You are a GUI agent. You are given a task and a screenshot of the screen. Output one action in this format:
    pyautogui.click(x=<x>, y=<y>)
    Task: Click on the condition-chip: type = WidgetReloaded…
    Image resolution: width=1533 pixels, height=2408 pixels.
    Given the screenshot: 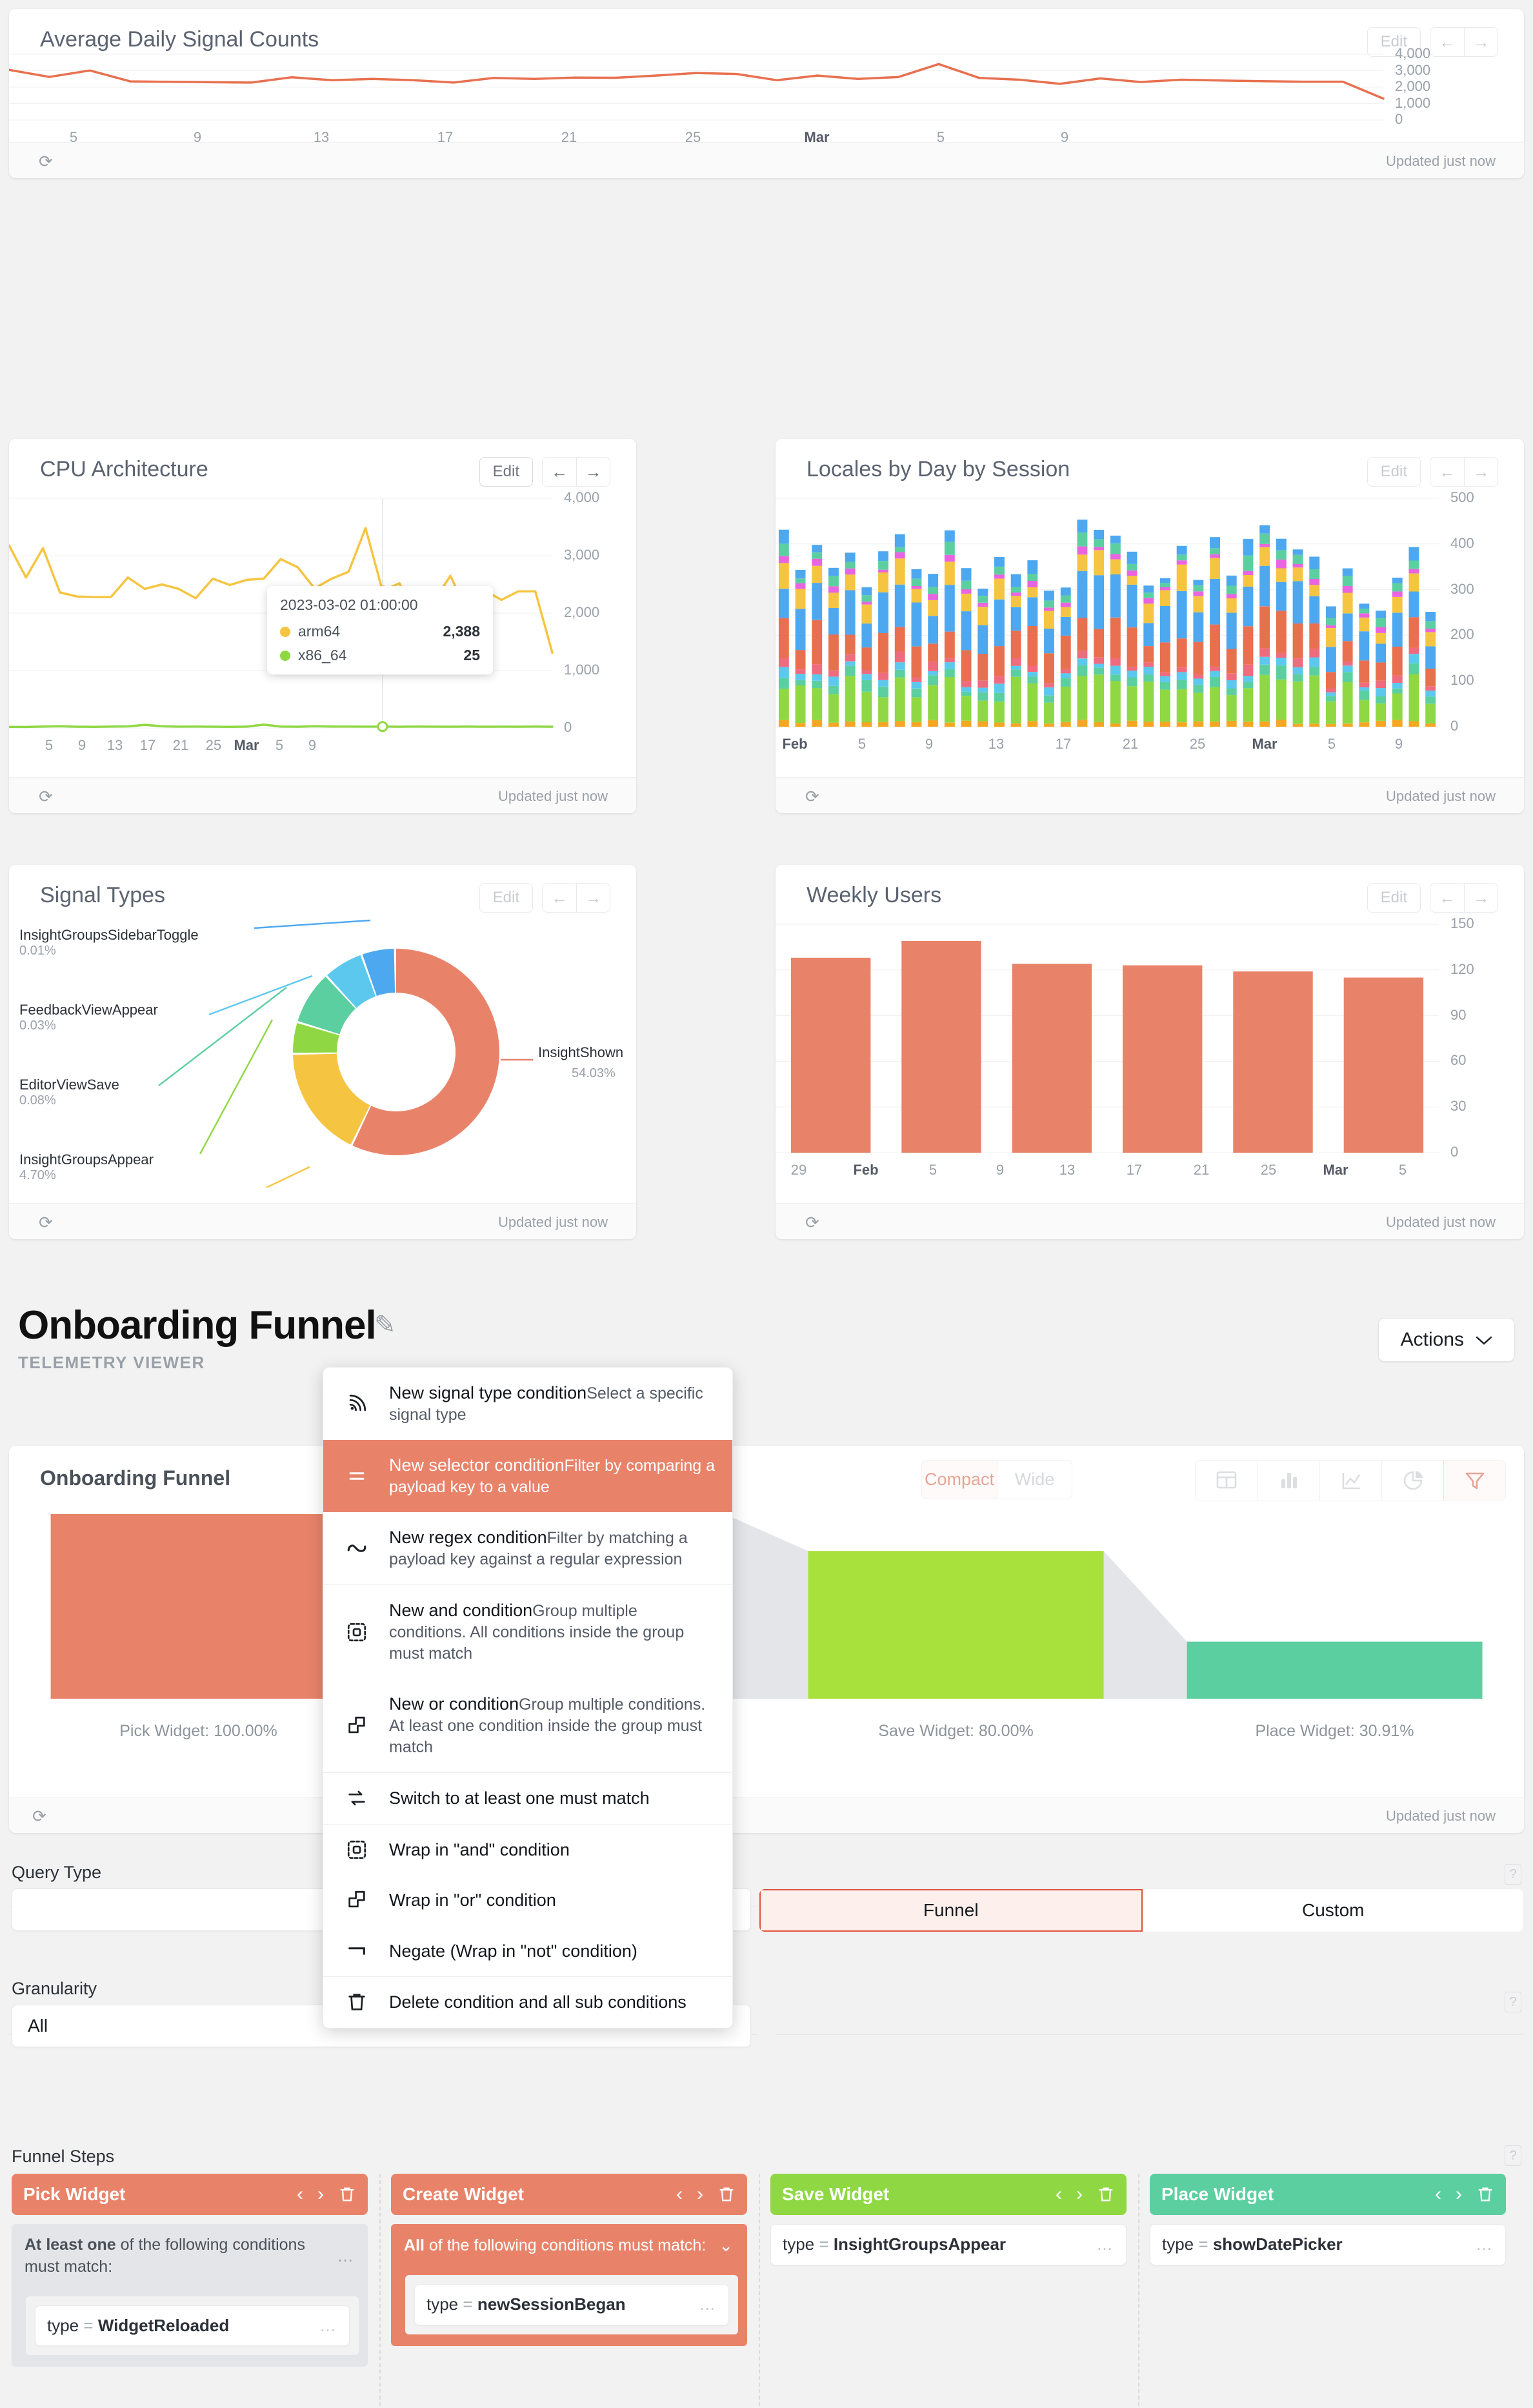 What is the action you would take?
    pyautogui.click(x=192, y=2326)
    